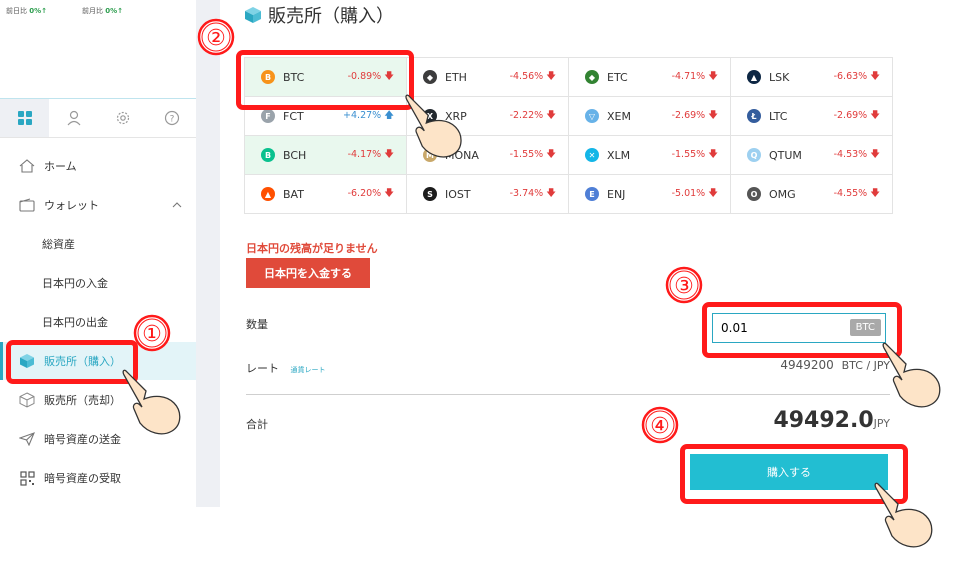 The height and width of the screenshot is (565, 962). I want to click on sidebar-item-label: ウォレット, so click(71, 205).